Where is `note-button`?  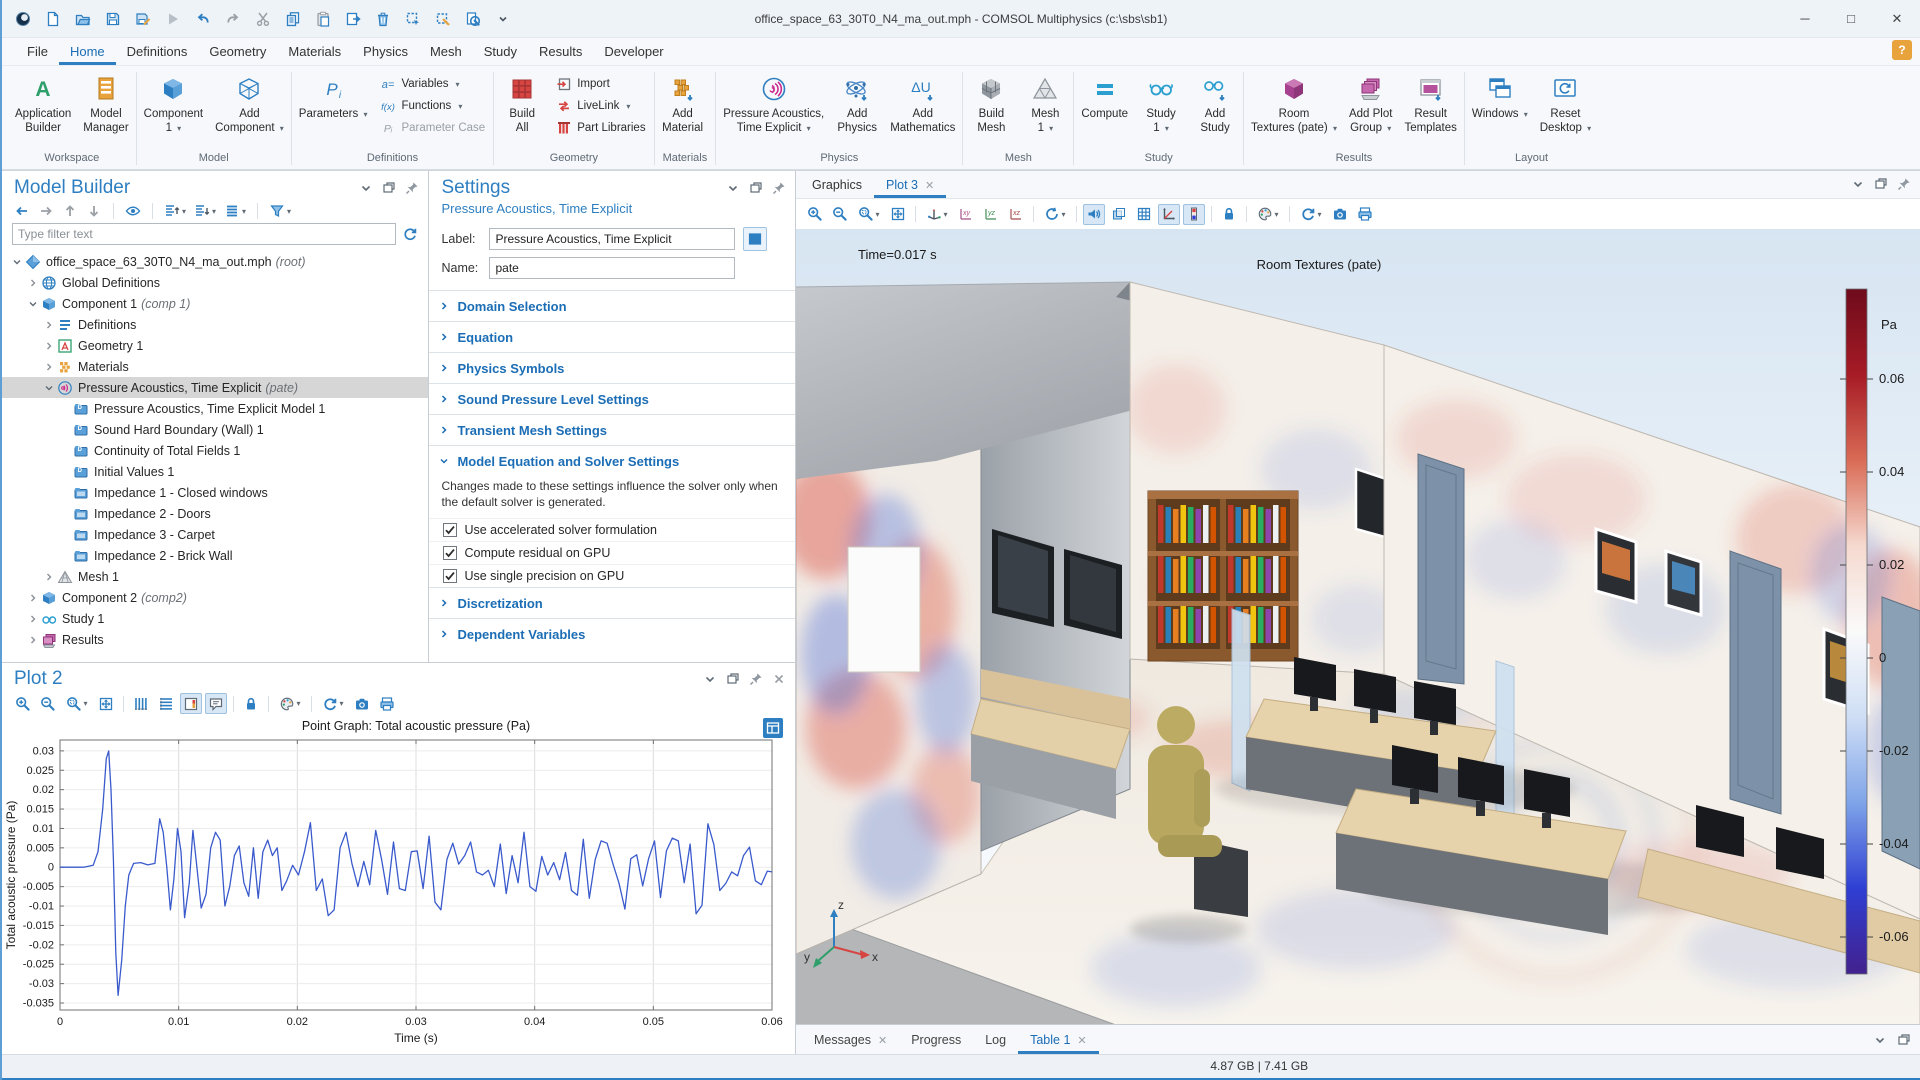 note-button is located at coordinates (216, 704).